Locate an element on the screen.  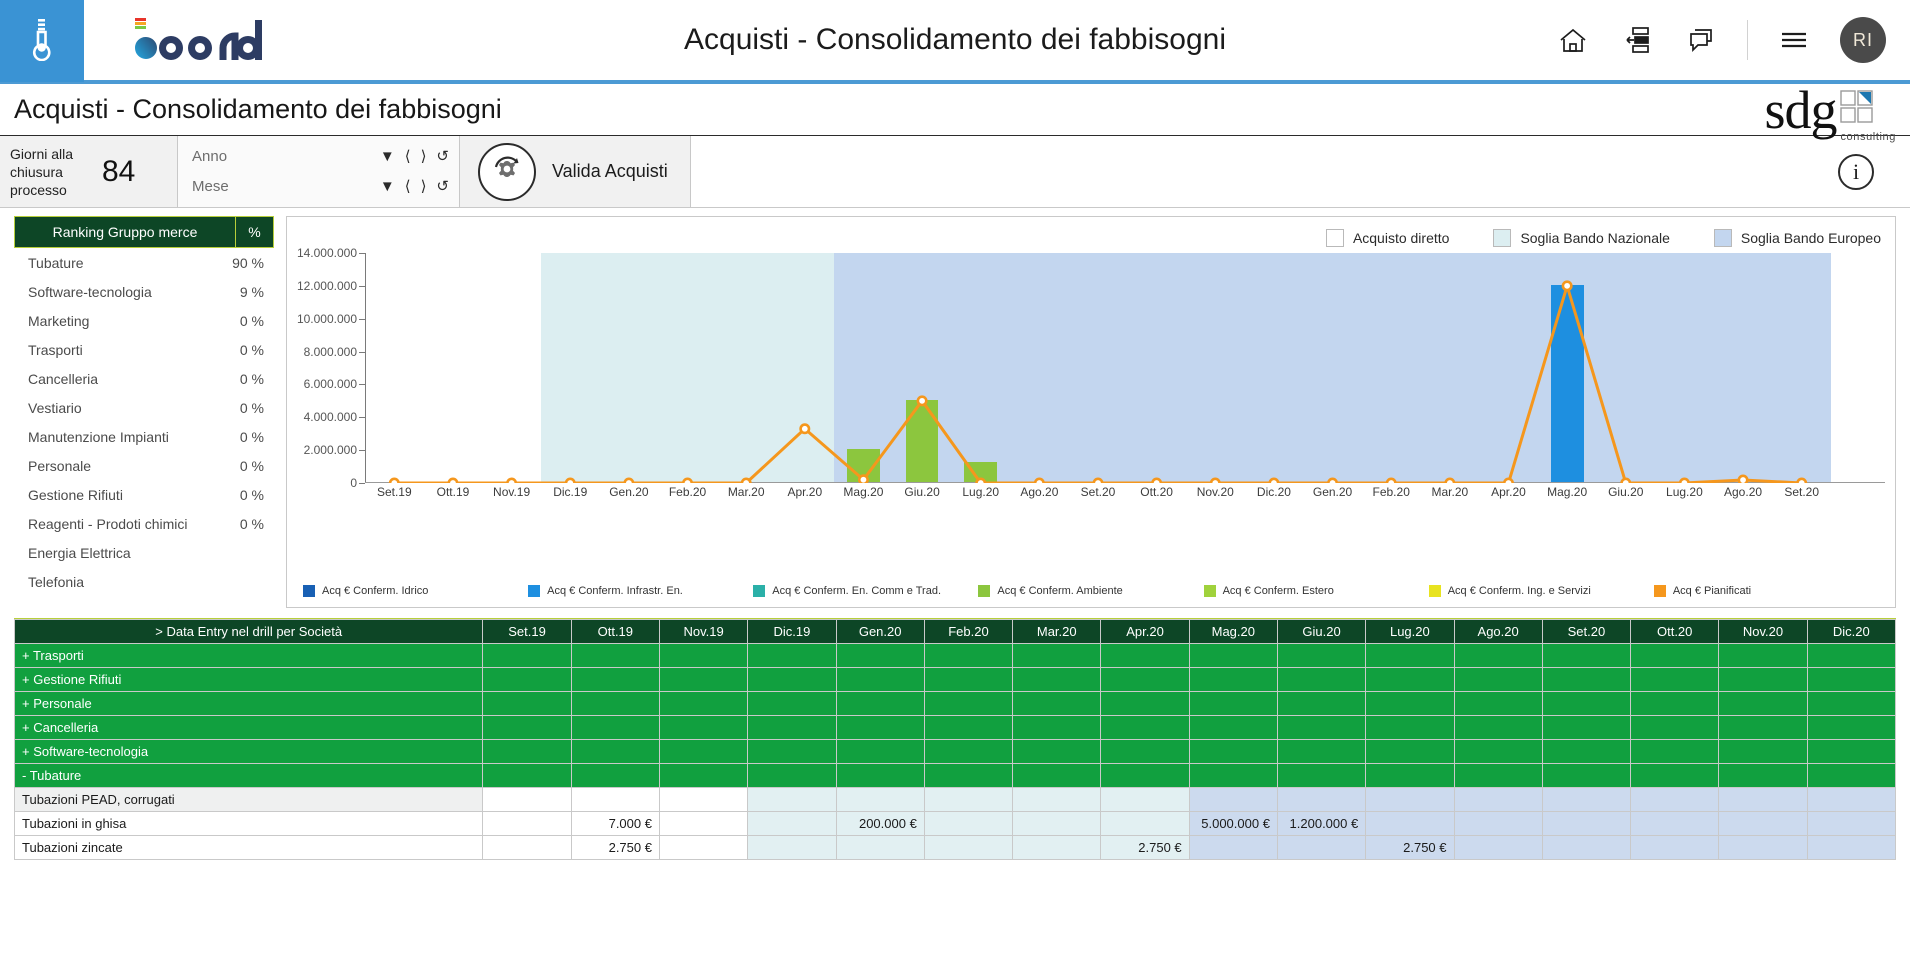
grid-group-row: + Software-tecnologia is located at coordinates (955, 751).